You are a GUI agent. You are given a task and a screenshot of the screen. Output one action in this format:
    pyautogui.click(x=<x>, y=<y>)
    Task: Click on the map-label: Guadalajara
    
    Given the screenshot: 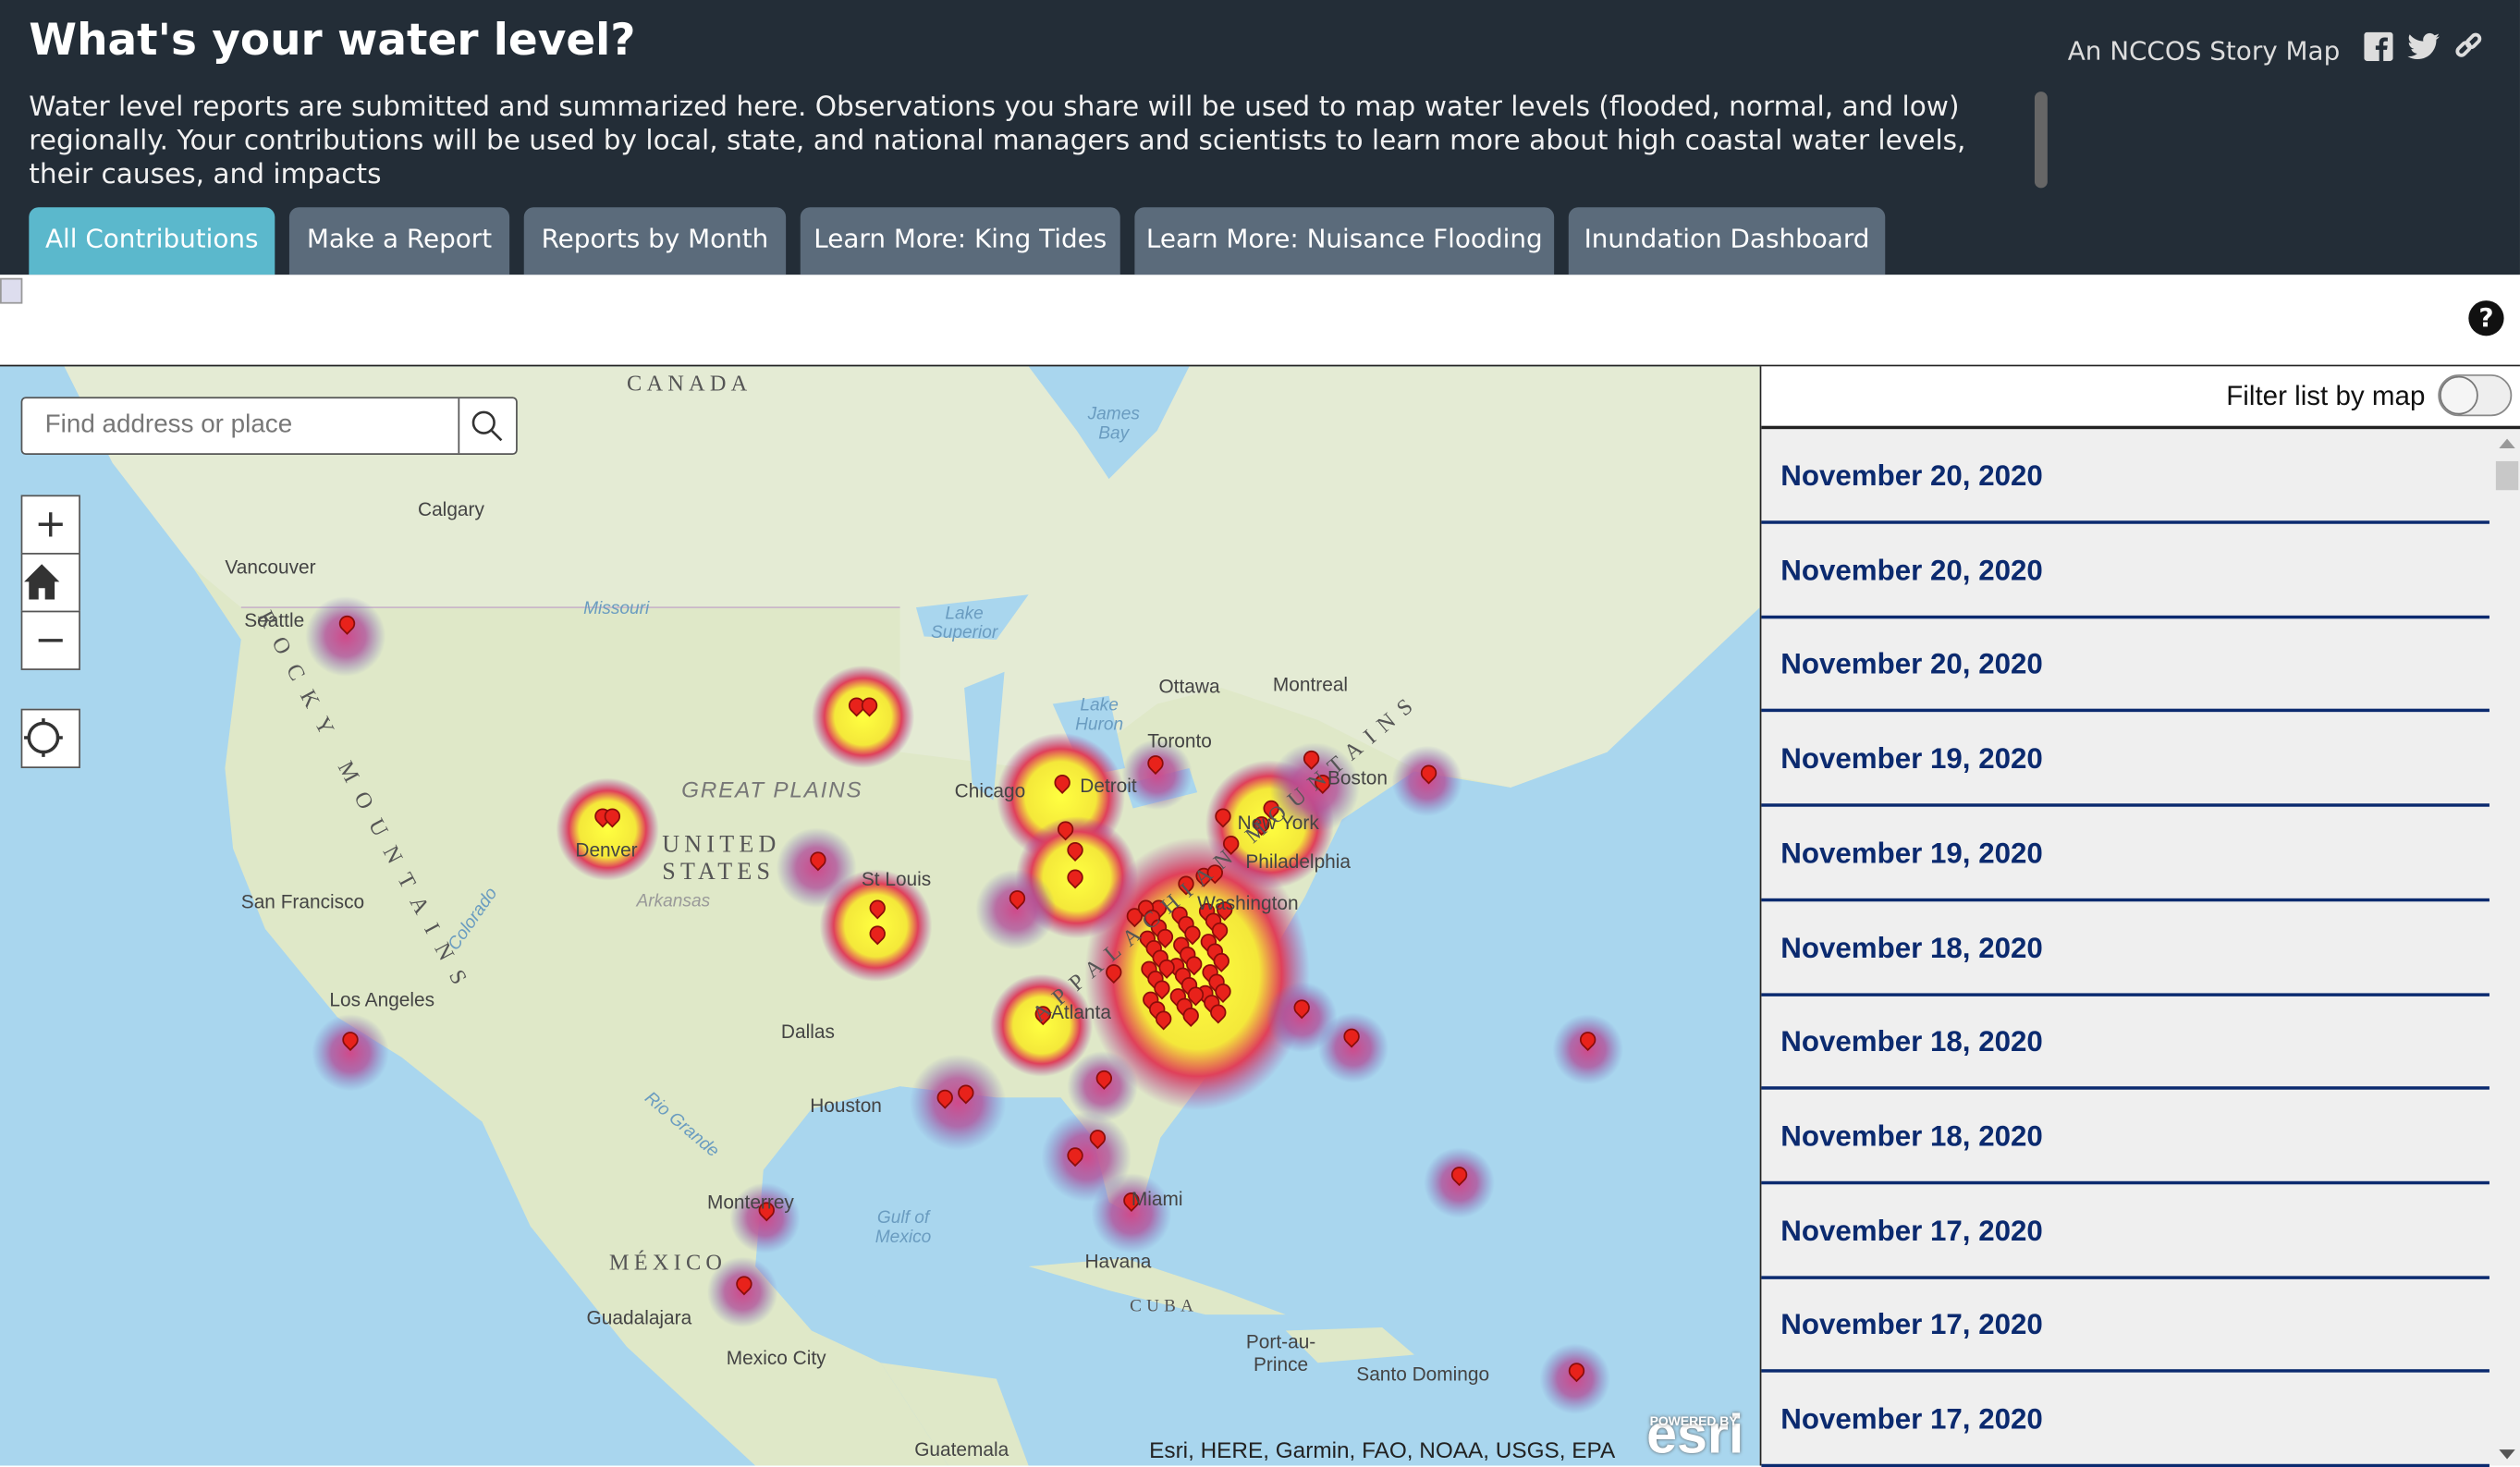 What is the action you would take?
    pyautogui.click(x=639, y=1318)
    